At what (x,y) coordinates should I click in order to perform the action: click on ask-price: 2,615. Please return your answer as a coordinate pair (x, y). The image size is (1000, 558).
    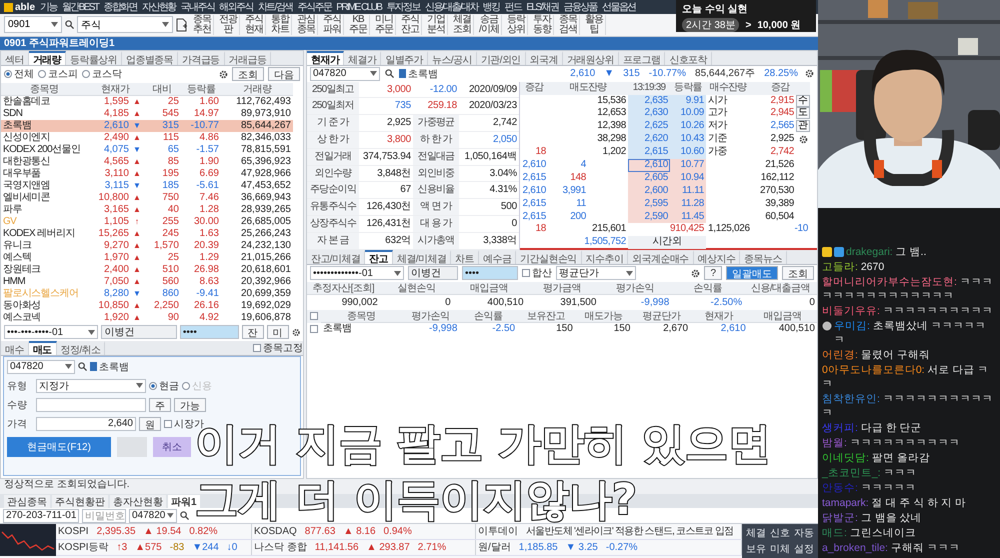
    Looking at the image, I should click on (649, 152).